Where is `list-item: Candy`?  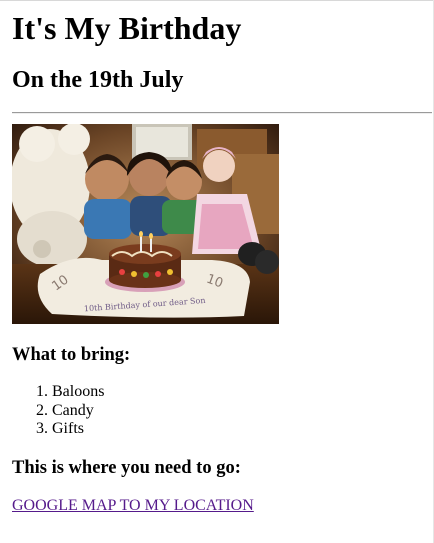 list-item: Candy is located at coordinates (78, 411).